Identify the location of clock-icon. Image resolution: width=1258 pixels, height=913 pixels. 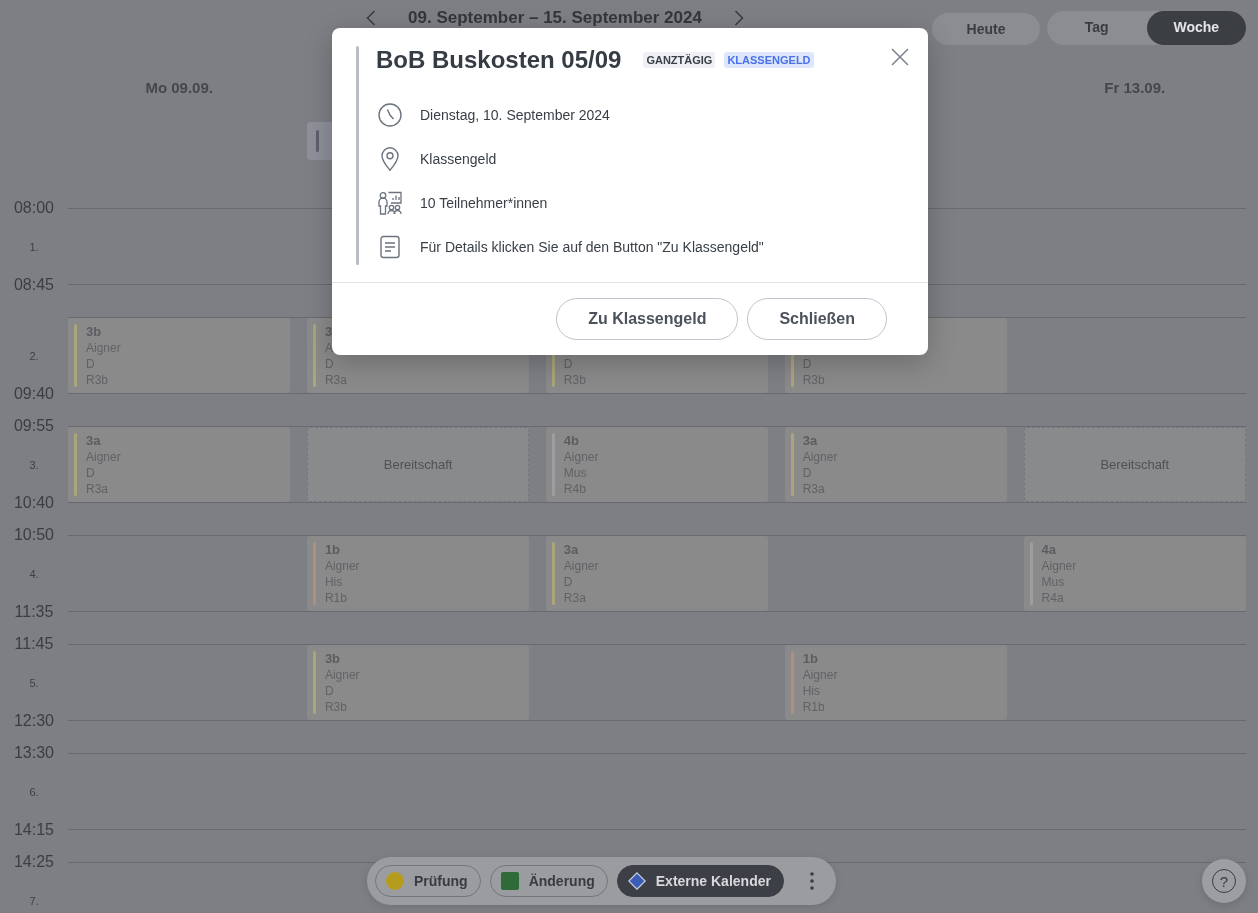
(390, 115).